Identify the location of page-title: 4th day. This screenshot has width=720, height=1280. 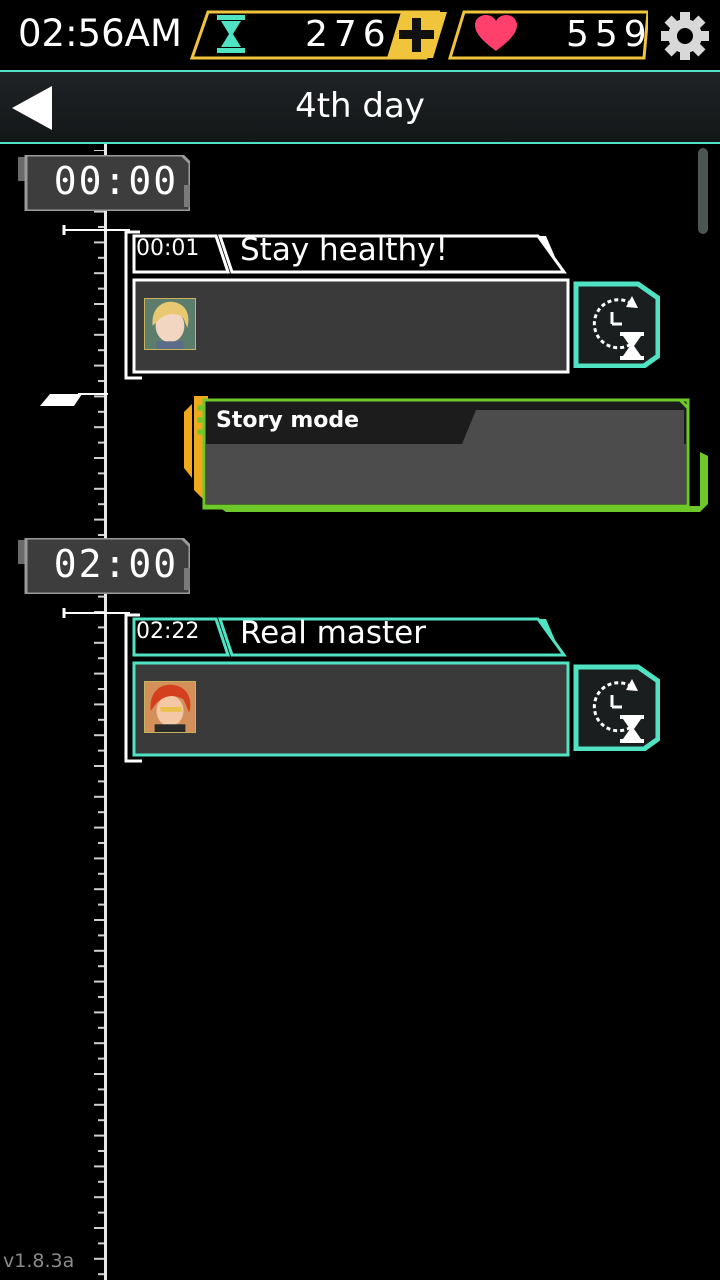
(360, 106).